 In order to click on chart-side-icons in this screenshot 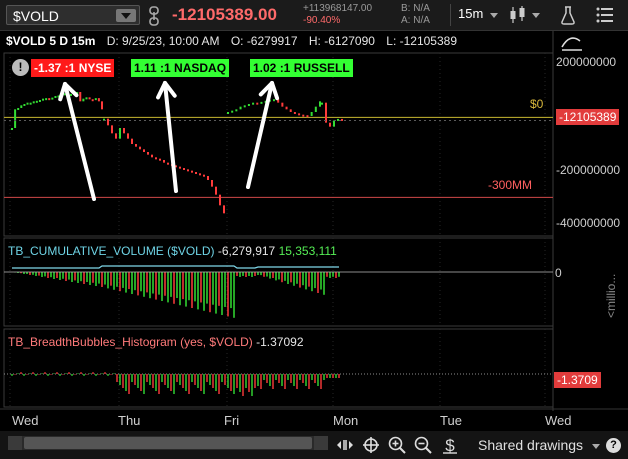, I will do `click(571, 42)`.